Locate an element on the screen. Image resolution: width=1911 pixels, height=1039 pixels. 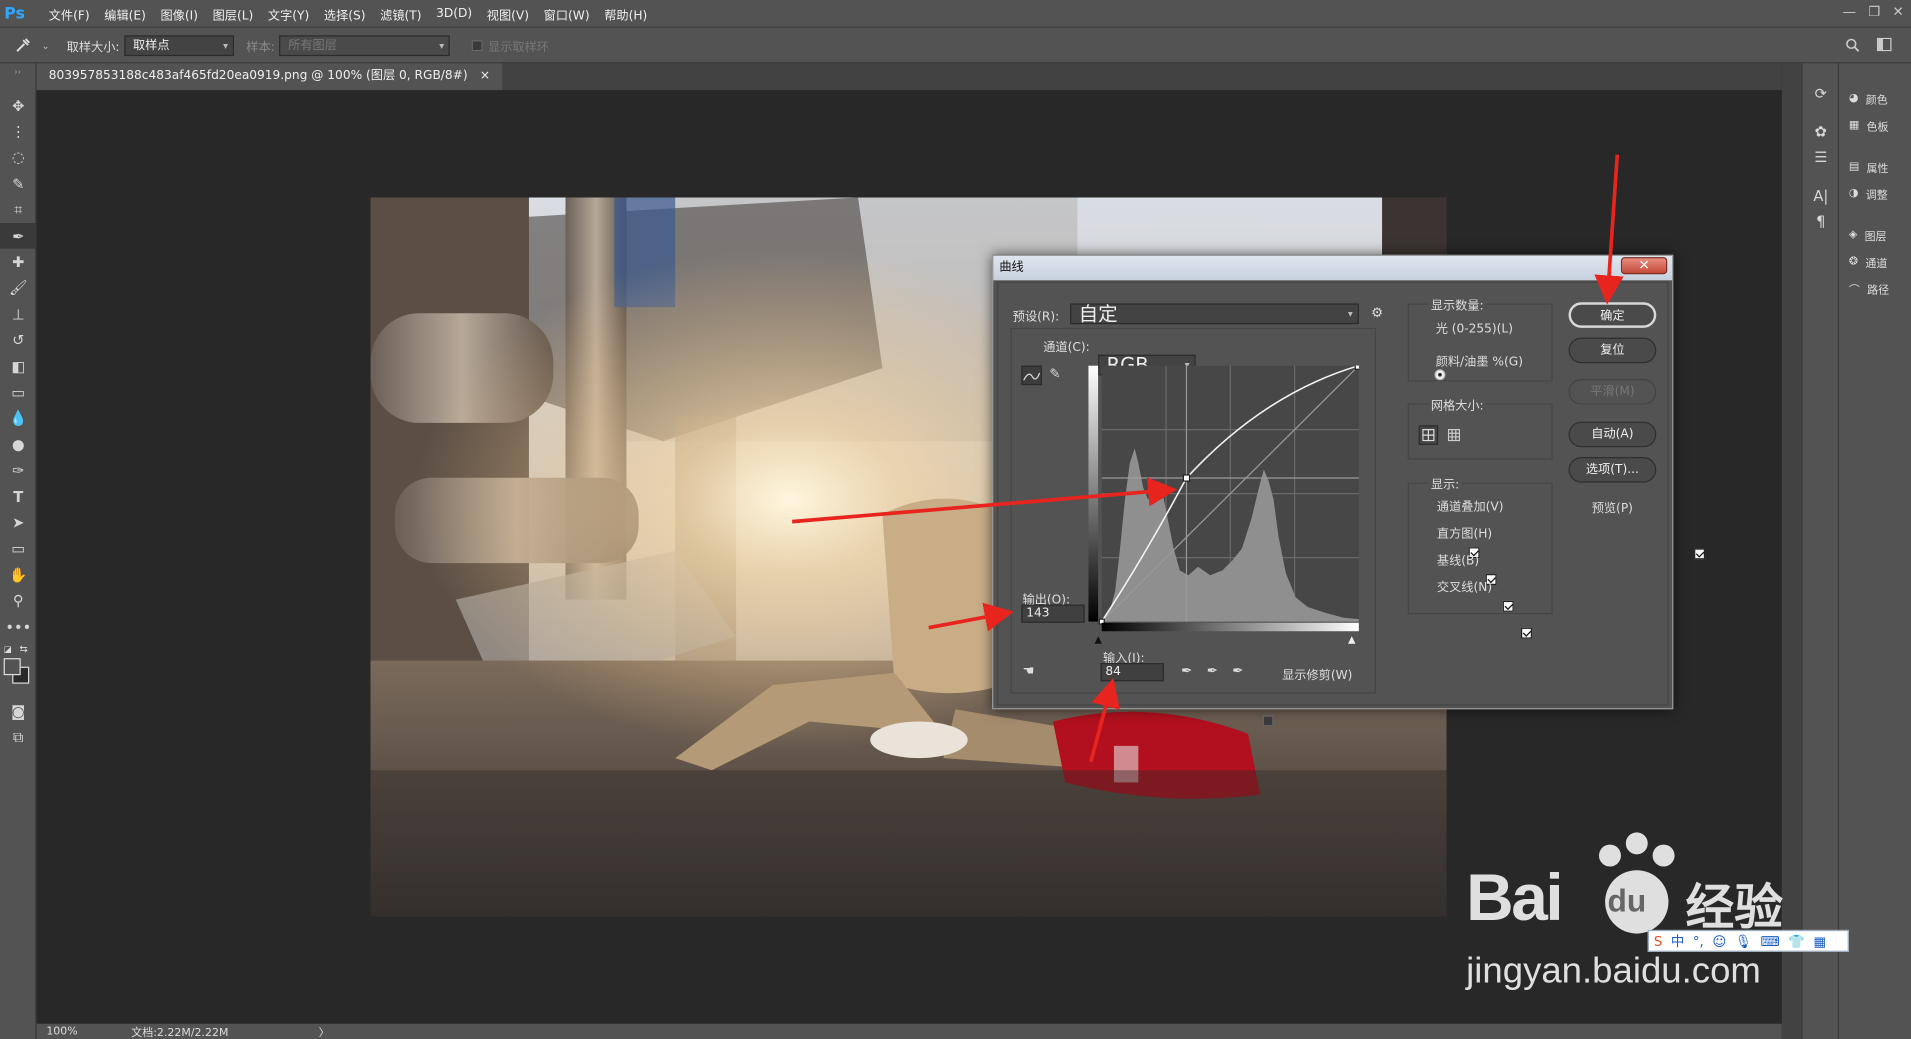
menu-type: 文字(Y) is located at coordinates (289, 13).